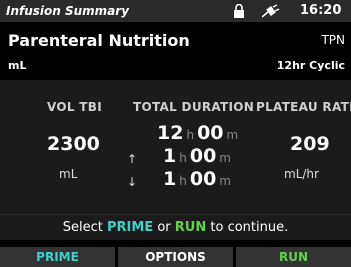 This screenshot has width=351, height=267. Describe the element at coordinates (321, 10) in the screenshot. I see `clock: 16:20` at that location.